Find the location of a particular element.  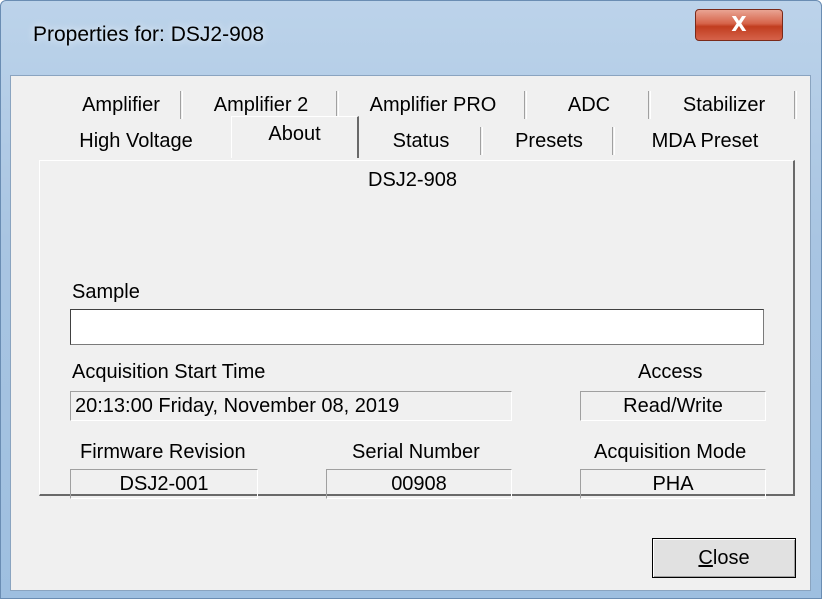

tab-about: About is located at coordinates (295, 137).